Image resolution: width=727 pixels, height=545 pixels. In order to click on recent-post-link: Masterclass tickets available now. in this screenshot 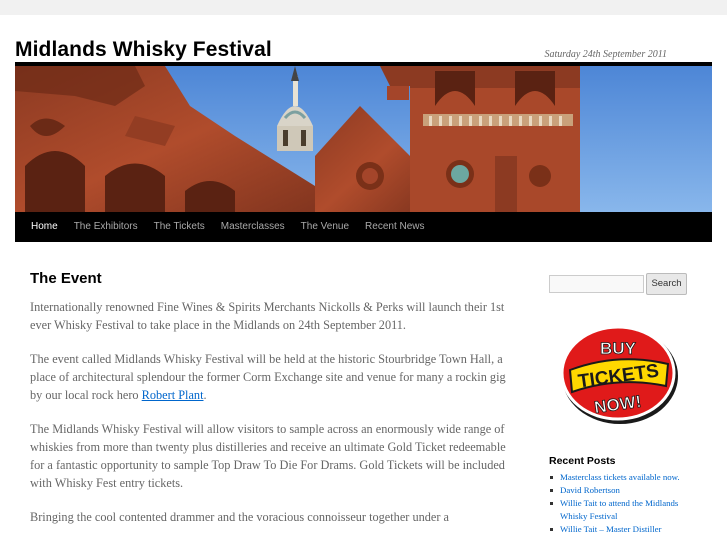, I will do `click(624, 477)`.